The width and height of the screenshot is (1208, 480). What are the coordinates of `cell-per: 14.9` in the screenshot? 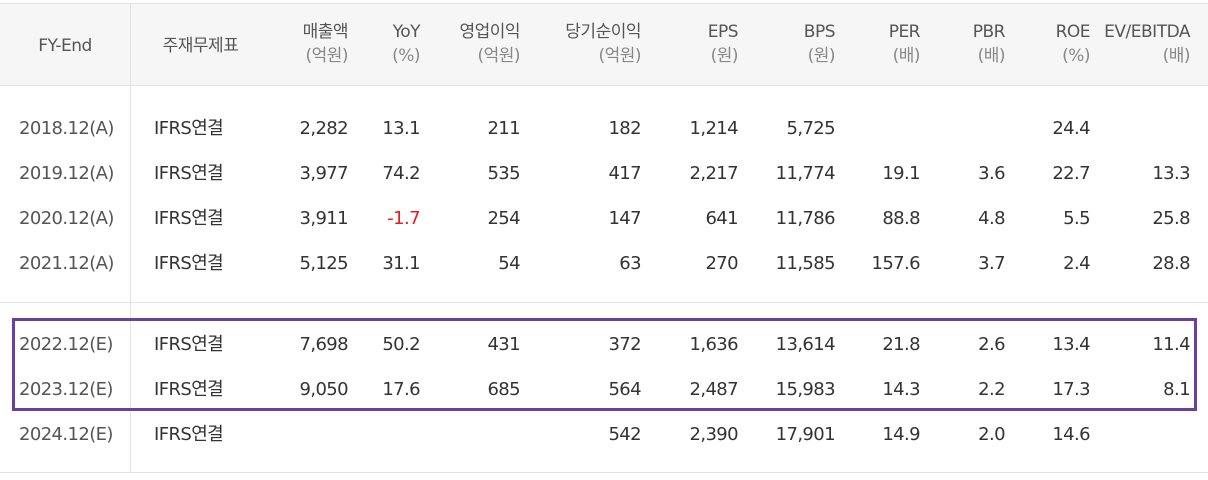 It's located at (901, 434).